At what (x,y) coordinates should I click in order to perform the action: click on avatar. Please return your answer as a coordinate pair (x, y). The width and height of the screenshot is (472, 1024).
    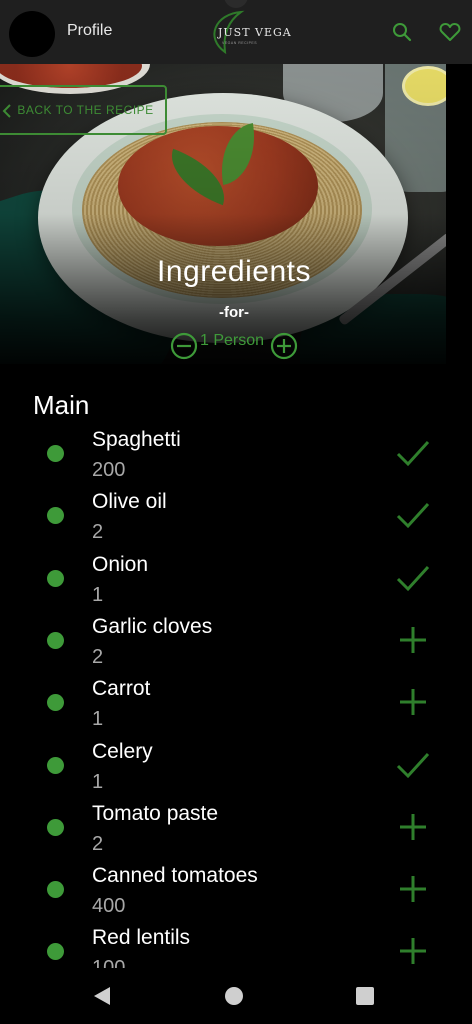
    Looking at the image, I should click on (32, 34).